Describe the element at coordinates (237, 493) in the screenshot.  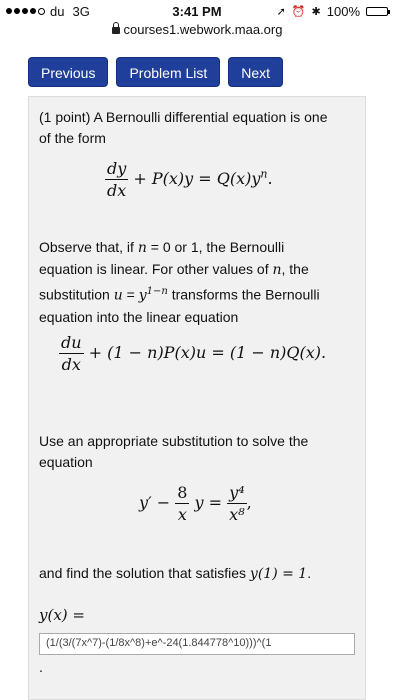
I see `frac-numerator: y⁴` at that location.